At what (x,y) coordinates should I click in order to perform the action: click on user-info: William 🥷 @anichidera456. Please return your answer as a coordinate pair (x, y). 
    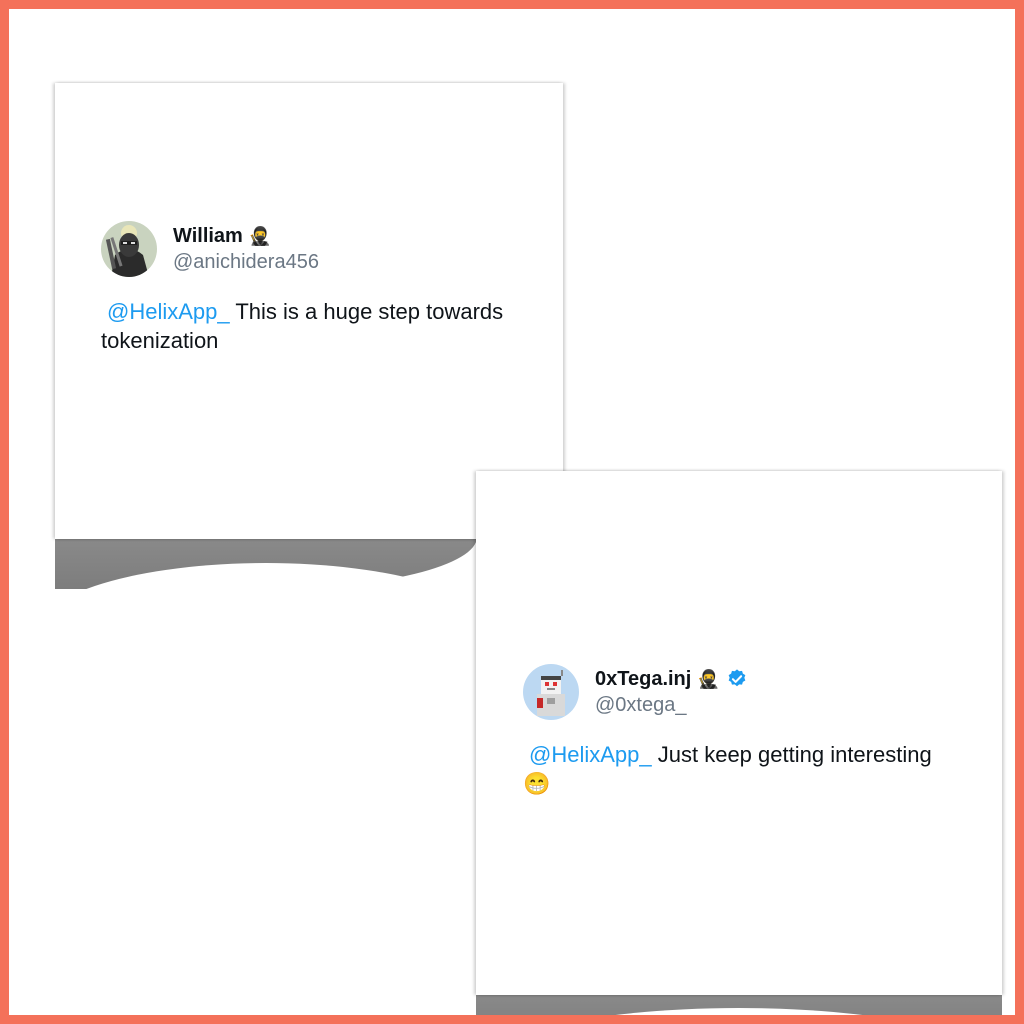
    Looking at the image, I should click on (246, 249).